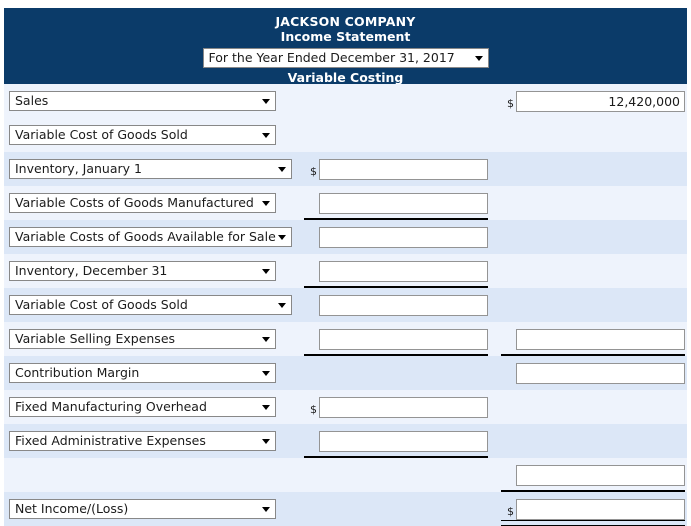 This screenshot has height=526, width=691. What do you see at coordinates (150, 169) in the screenshot?
I see `line-item-label-select: Inventory, January 1` at bounding box center [150, 169].